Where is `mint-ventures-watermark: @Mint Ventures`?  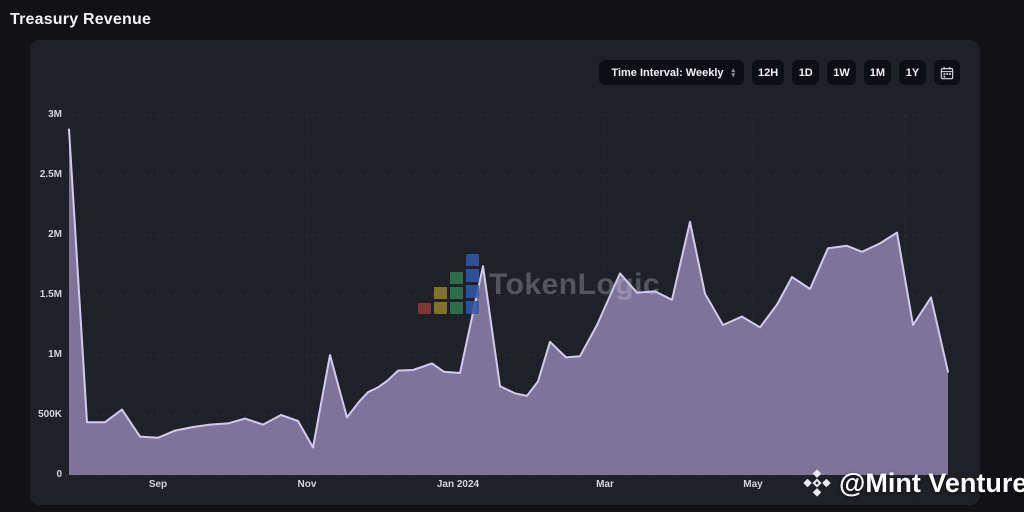 mint-ventures-watermark: @Mint Ventures is located at coordinates (912, 483).